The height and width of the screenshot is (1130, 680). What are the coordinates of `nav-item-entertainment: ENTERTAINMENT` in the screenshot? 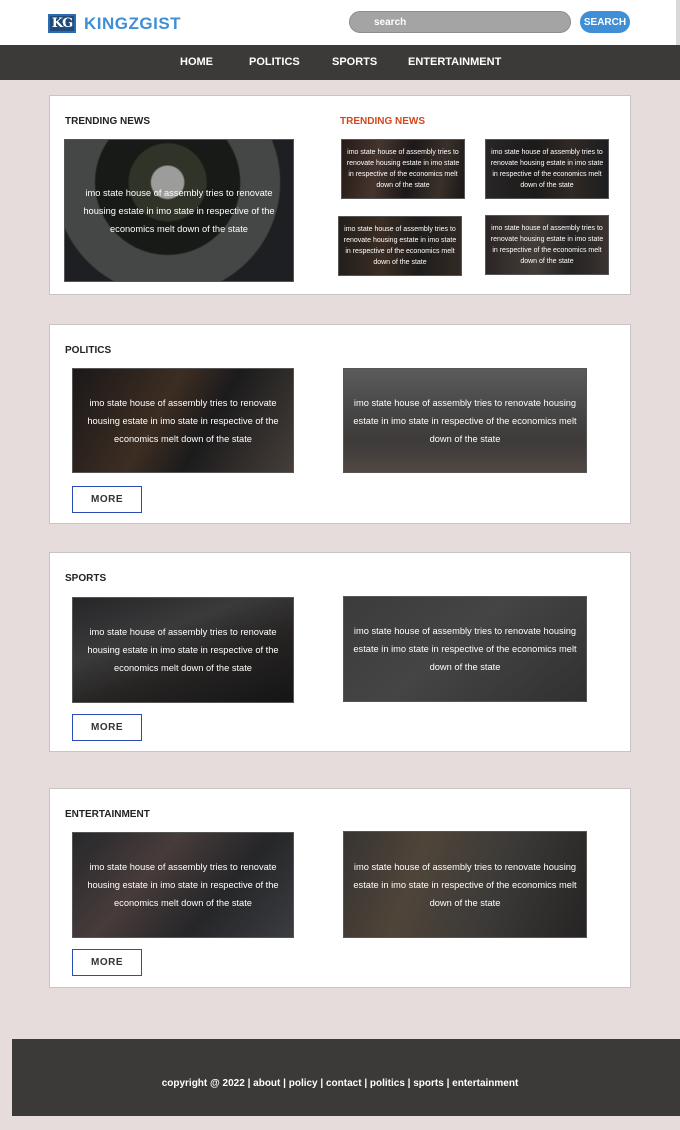 It's located at (454, 62).